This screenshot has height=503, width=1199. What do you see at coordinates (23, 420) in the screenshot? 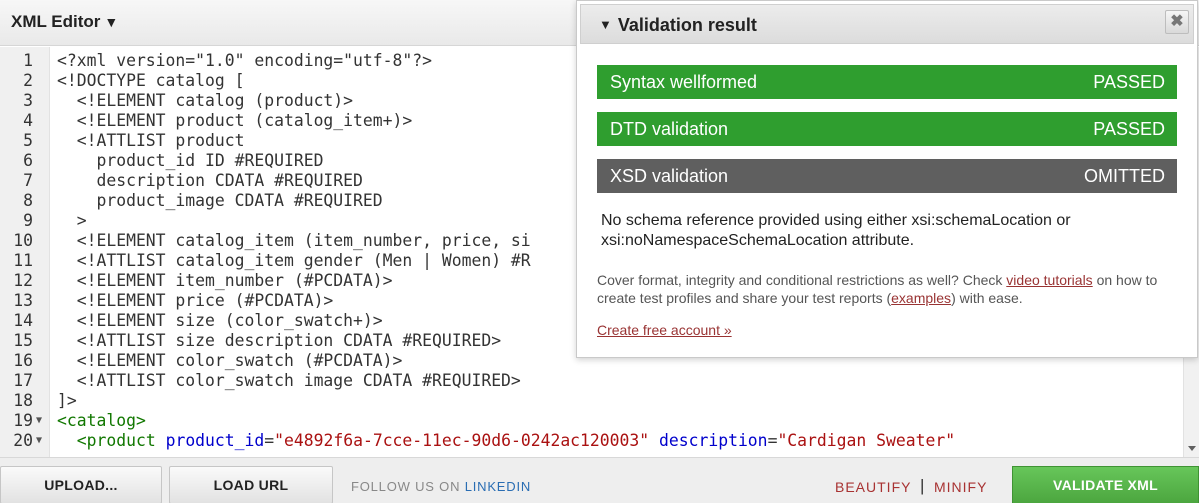
I see `line-number: 19` at bounding box center [23, 420].